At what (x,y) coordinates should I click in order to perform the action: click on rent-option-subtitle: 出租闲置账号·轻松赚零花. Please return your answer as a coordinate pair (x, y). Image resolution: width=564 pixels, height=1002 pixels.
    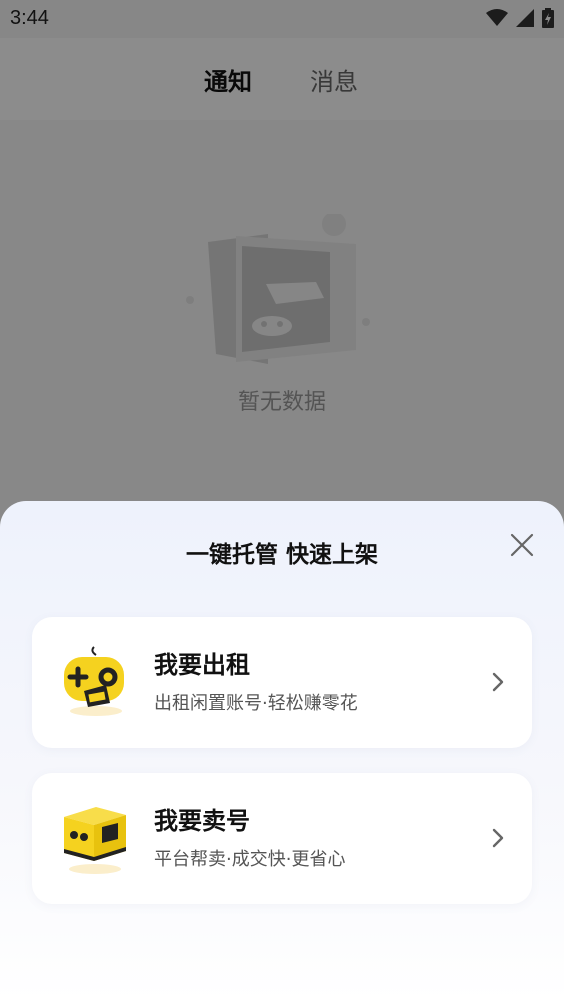
    Looking at the image, I should click on (256, 703).